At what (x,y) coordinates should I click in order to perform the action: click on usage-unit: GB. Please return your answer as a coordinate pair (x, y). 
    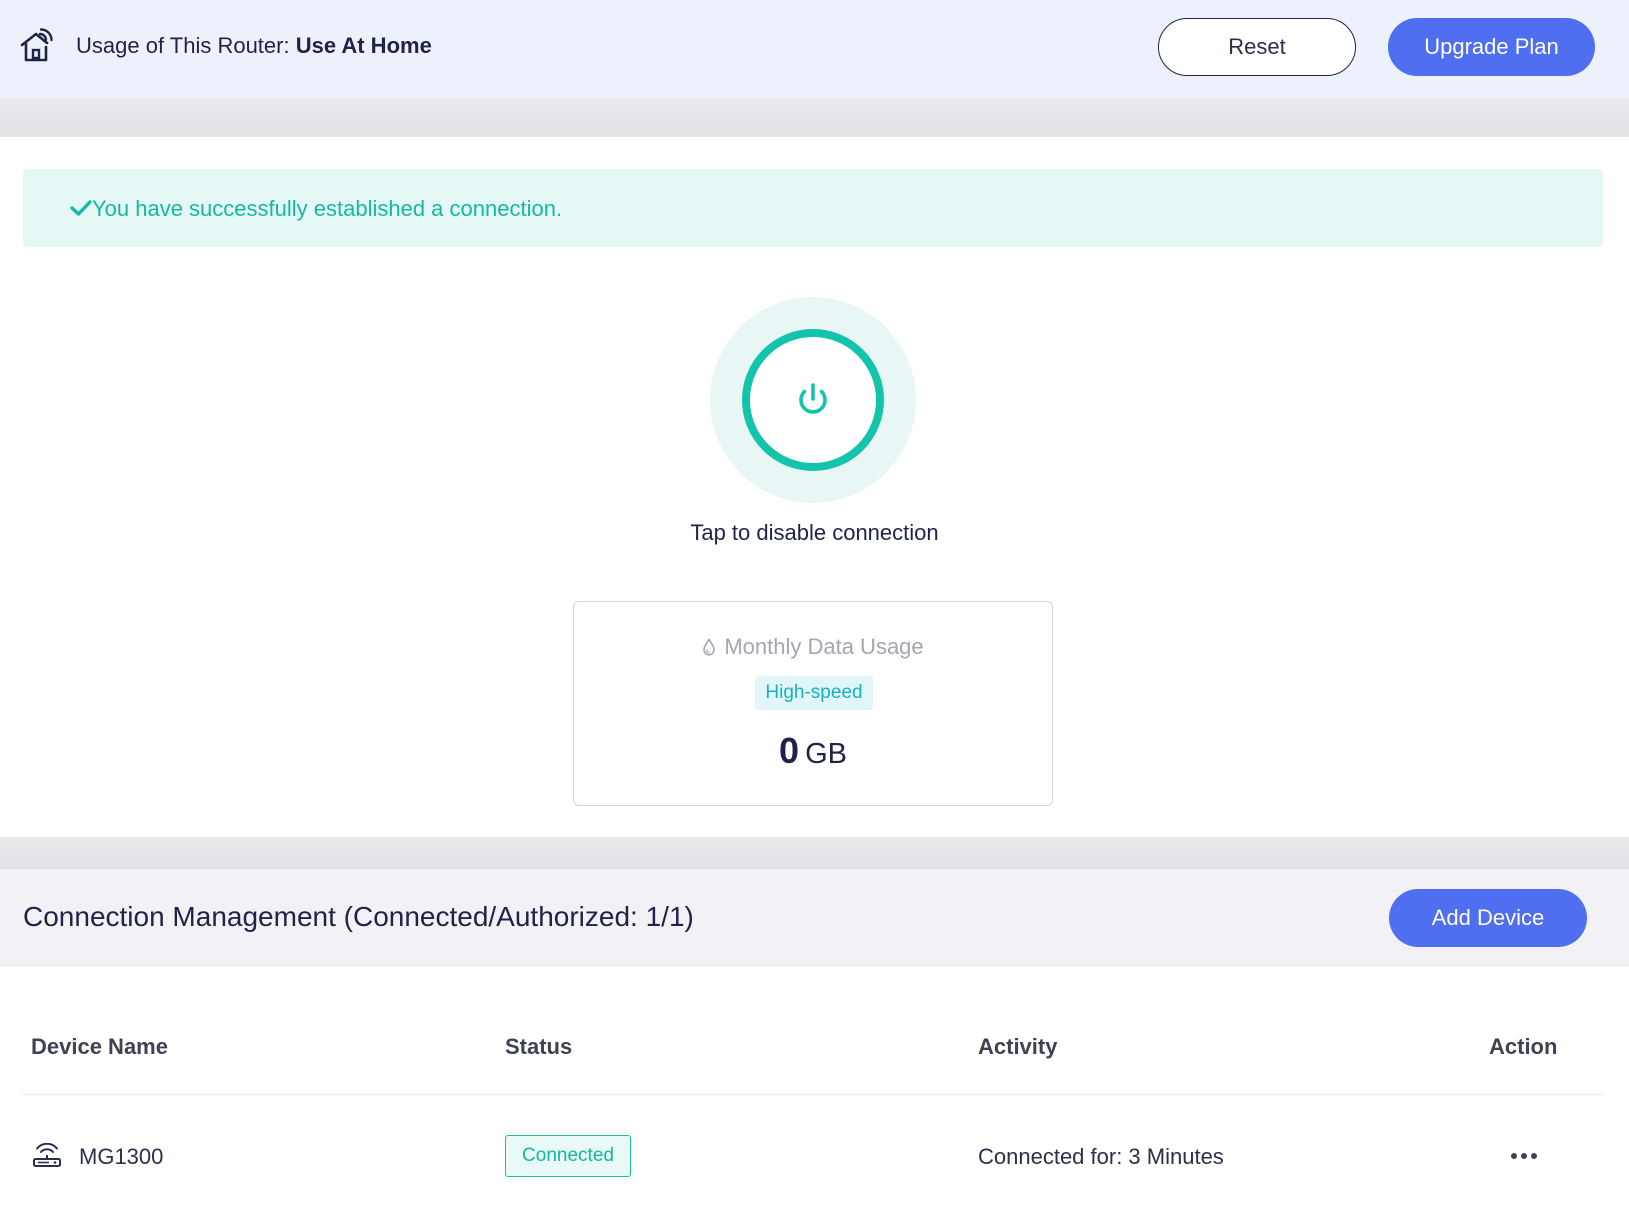
    Looking at the image, I should click on (826, 754).